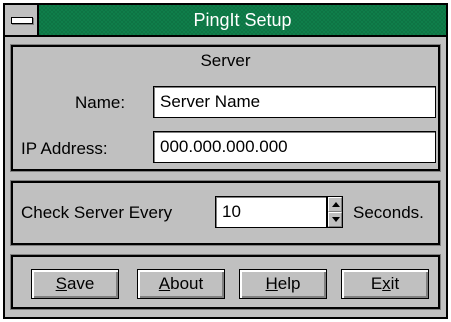 The height and width of the screenshot is (322, 451). What do you see at coordinates (271, 212) in the screenshot?
I see `interval-input: 10` at bounding box center [271, 212].